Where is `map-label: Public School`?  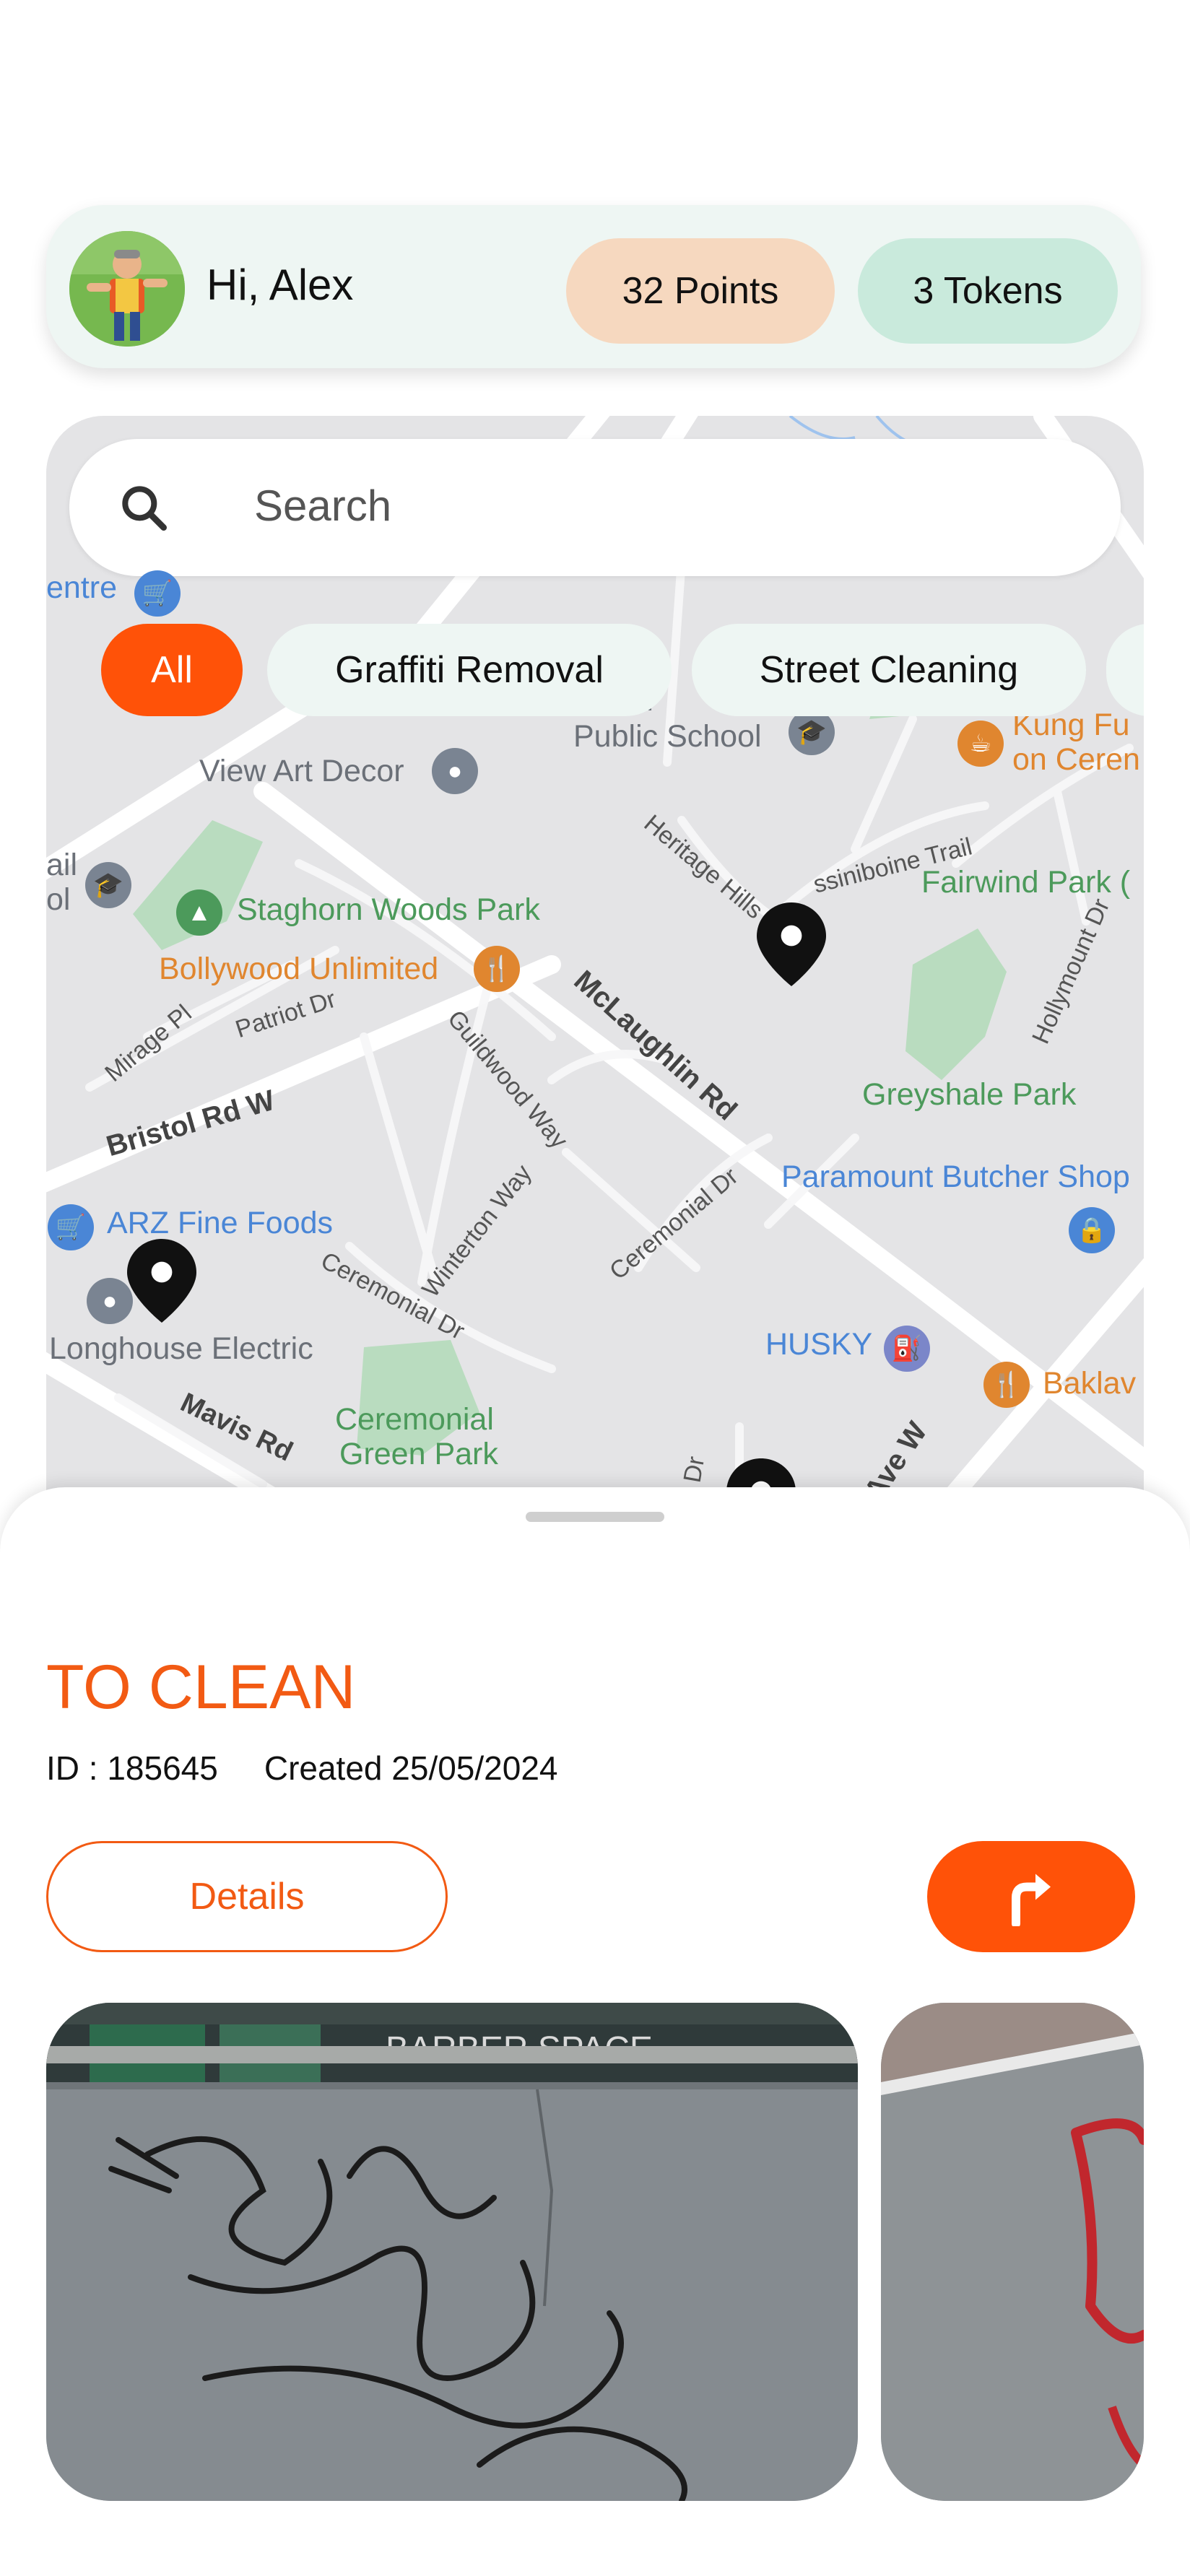 map-label: Public School is located at coordinates (667, 736).